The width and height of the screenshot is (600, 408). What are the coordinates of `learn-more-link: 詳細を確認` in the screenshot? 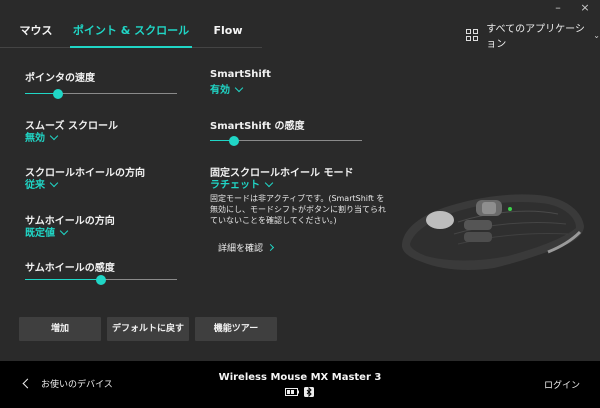 It's located at (246, 247).